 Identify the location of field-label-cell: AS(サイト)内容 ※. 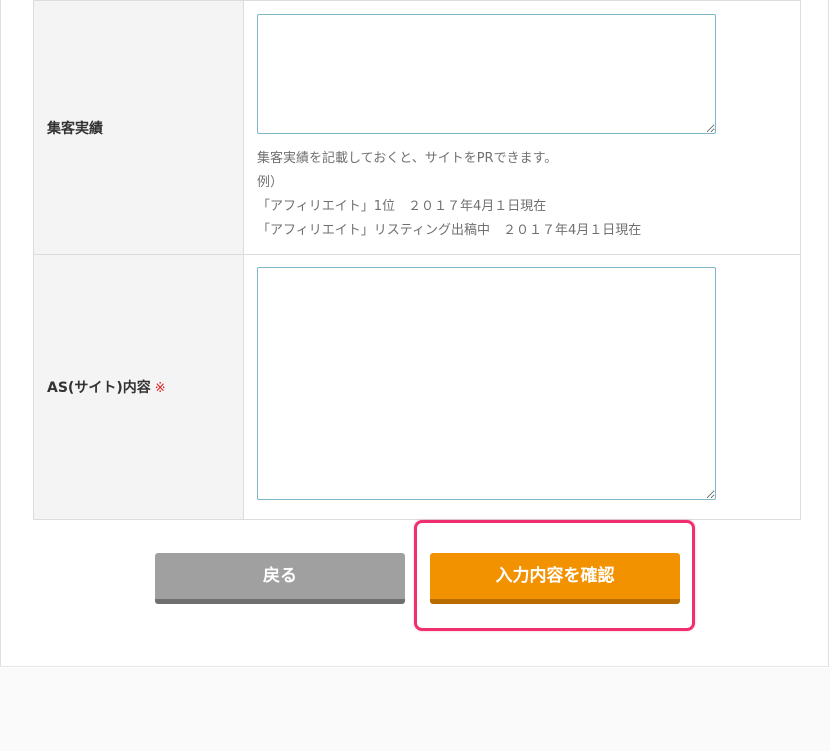
(138, 387).